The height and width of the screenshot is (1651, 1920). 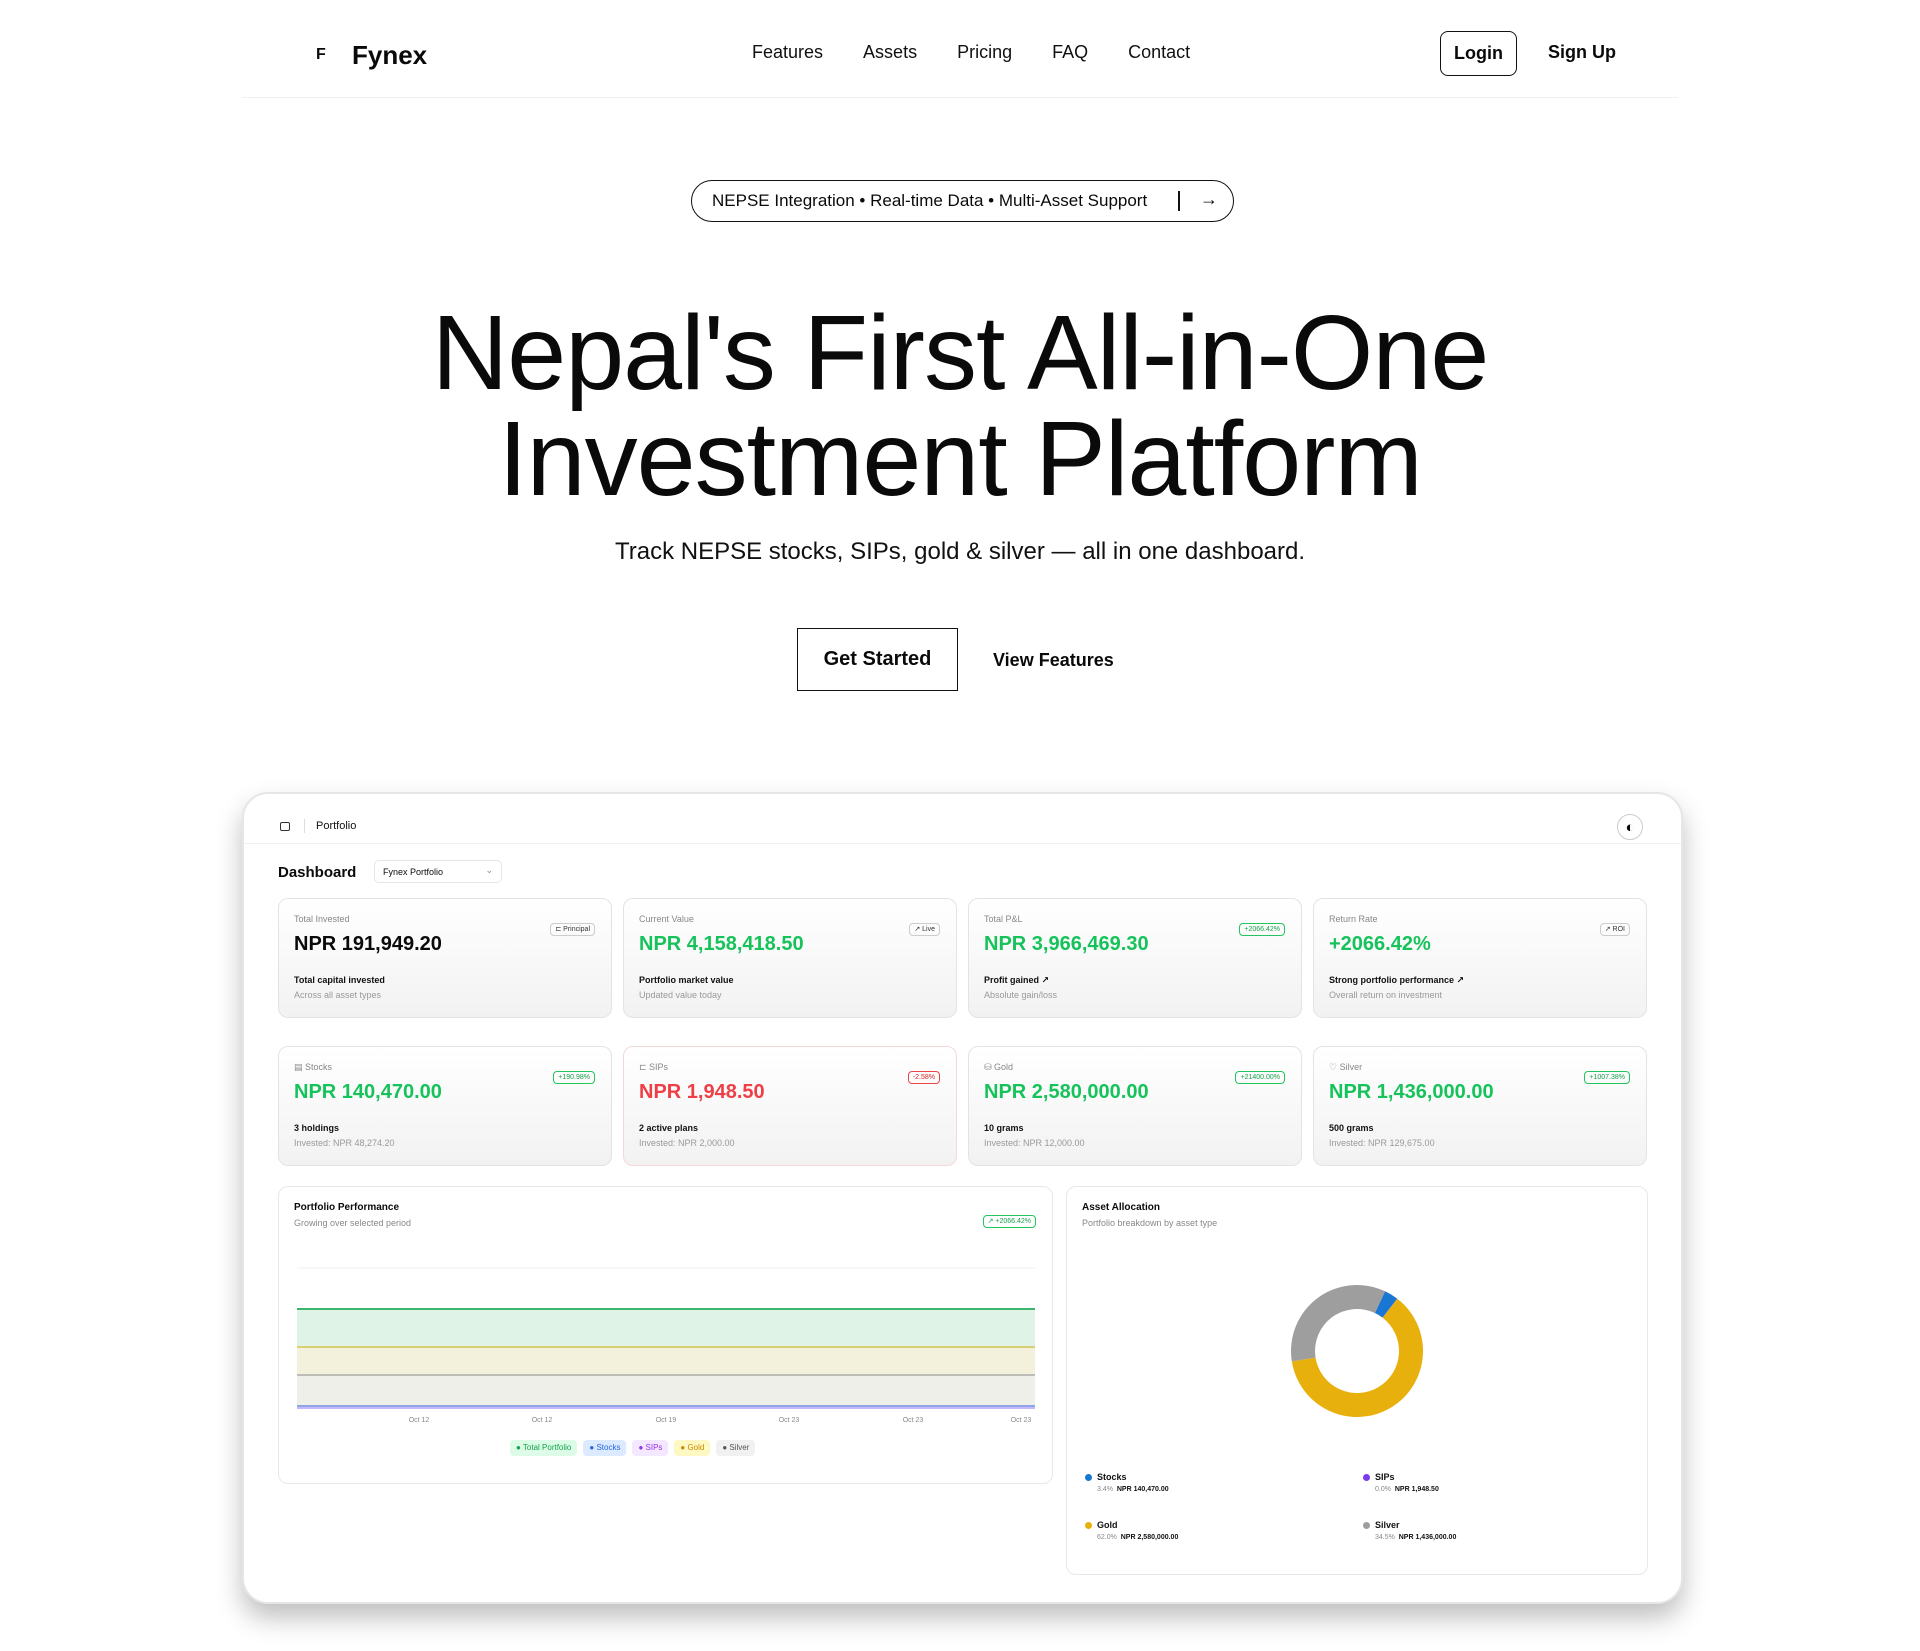 I want to click on hero-title-line-1: Nepal's First All-in-One, so click(x=960, y=353).